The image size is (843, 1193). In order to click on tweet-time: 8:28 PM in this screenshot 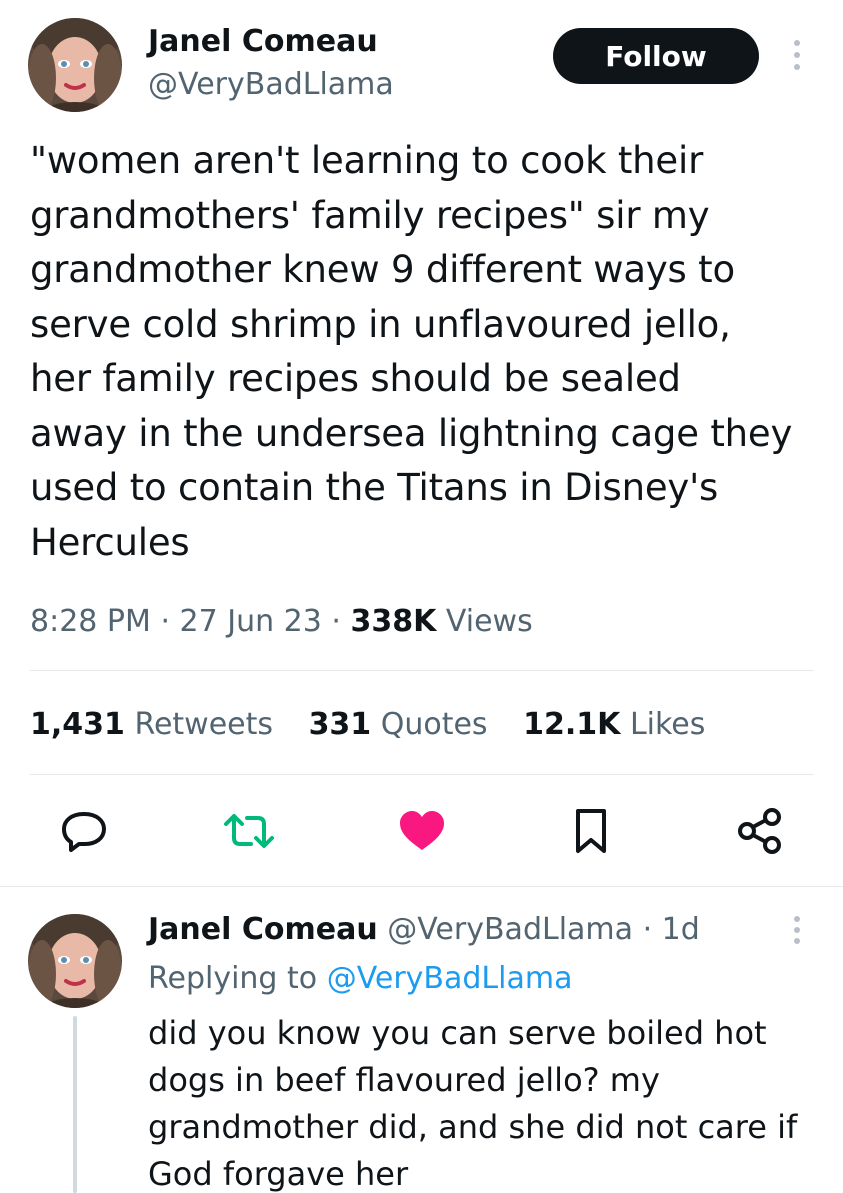, I will do `click(90, 621)`.